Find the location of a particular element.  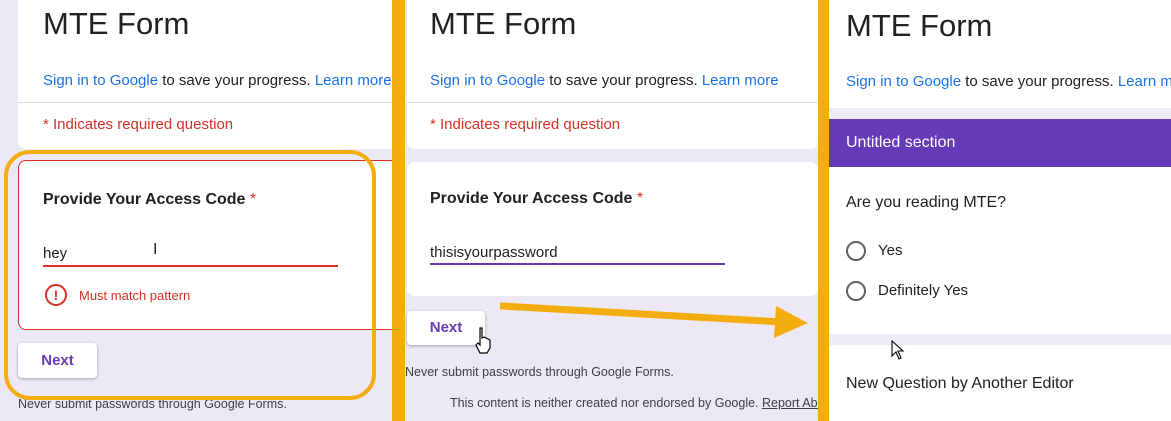

question-title: Provide Your Access Code * is located at coordinates (536, 199).